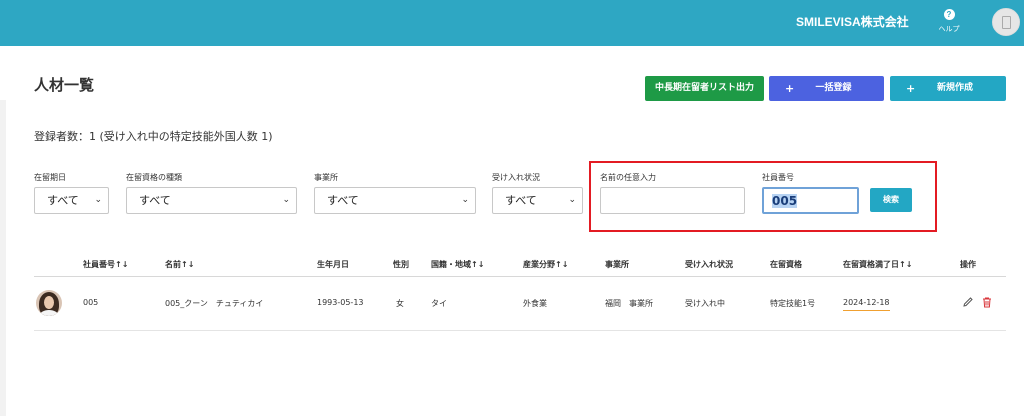 The width and height of the screenshot is (1024, 416). I want to click on cell-gender: 女, so click(400, 303).